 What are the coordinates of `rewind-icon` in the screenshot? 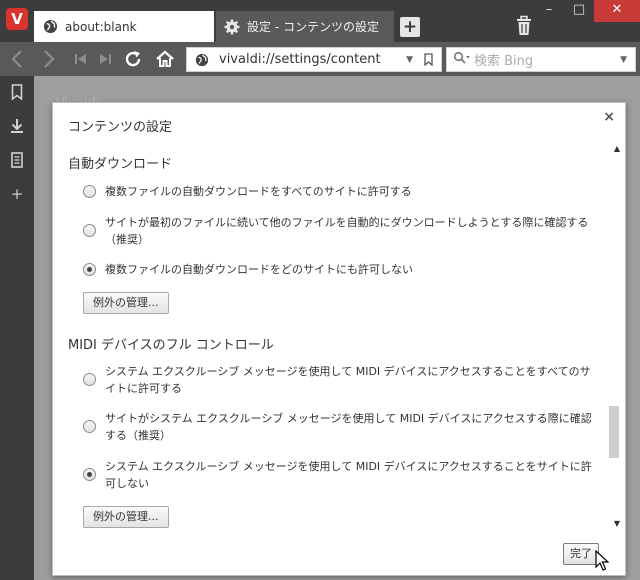 It's located at (81, 59).